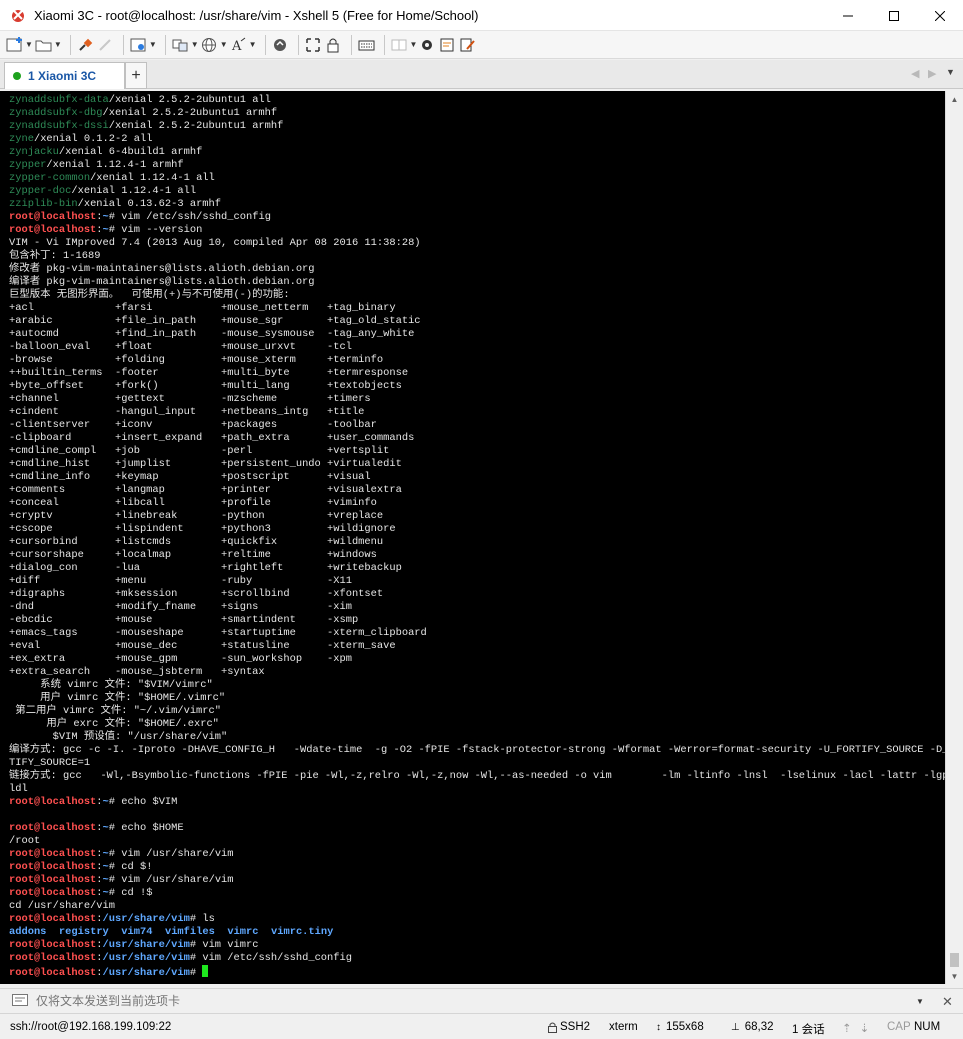 This screenshot has width=963, height=1039. What do you see at coordinates (134, 867) in the screenshot?
I see `command-text: cd $!` at bounding box center [134, 867].